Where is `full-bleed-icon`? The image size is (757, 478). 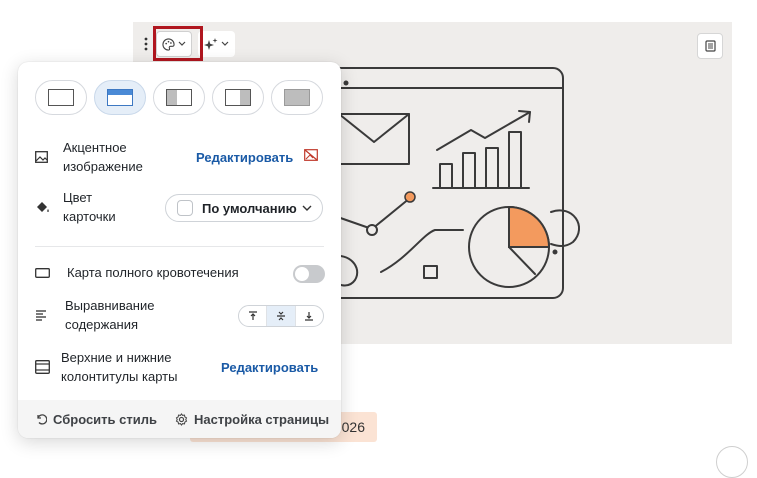
full-bleed-icon is located at coordinates (43, 272).